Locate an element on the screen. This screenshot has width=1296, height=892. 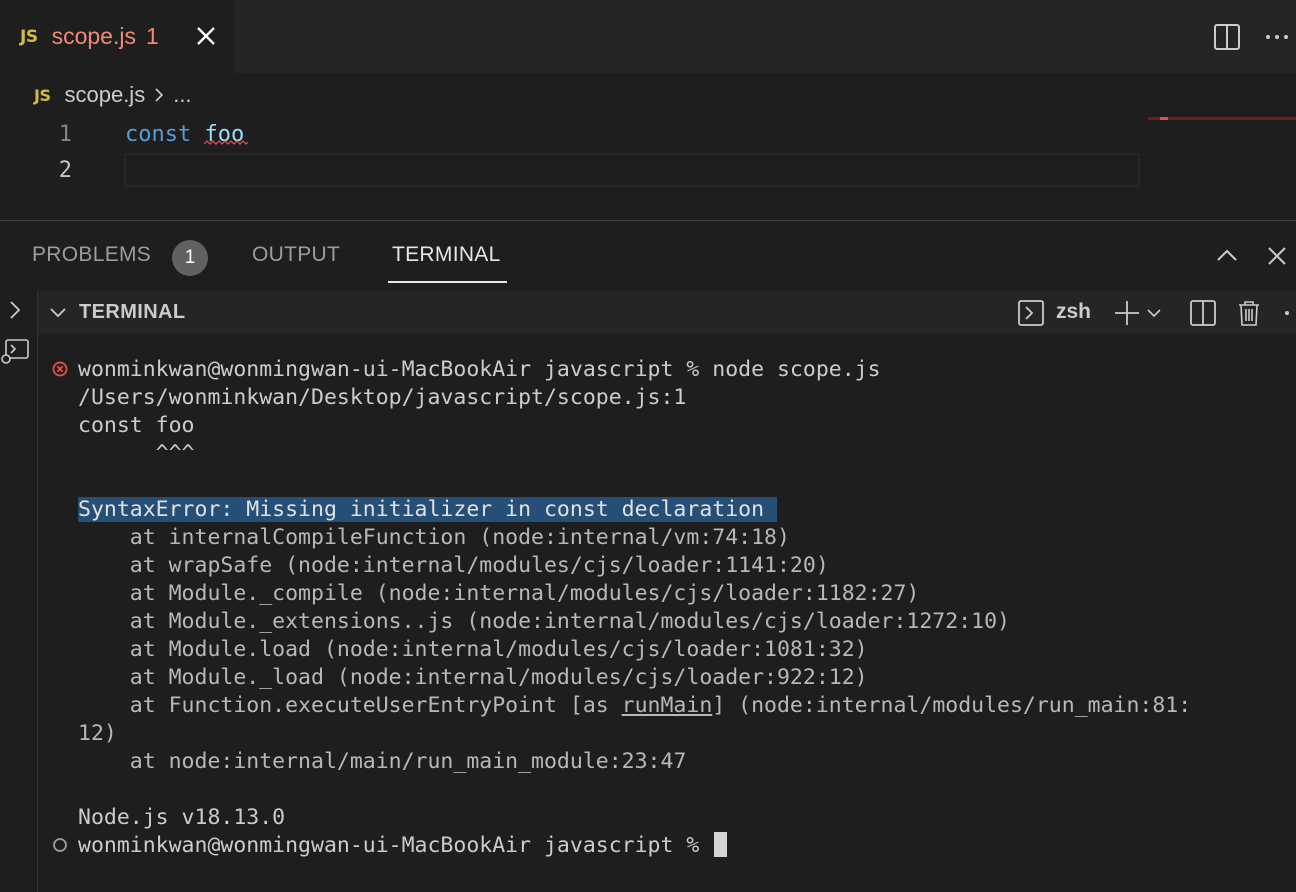
terminal-shell-name: zsh is located at coordinates (1073, 312).